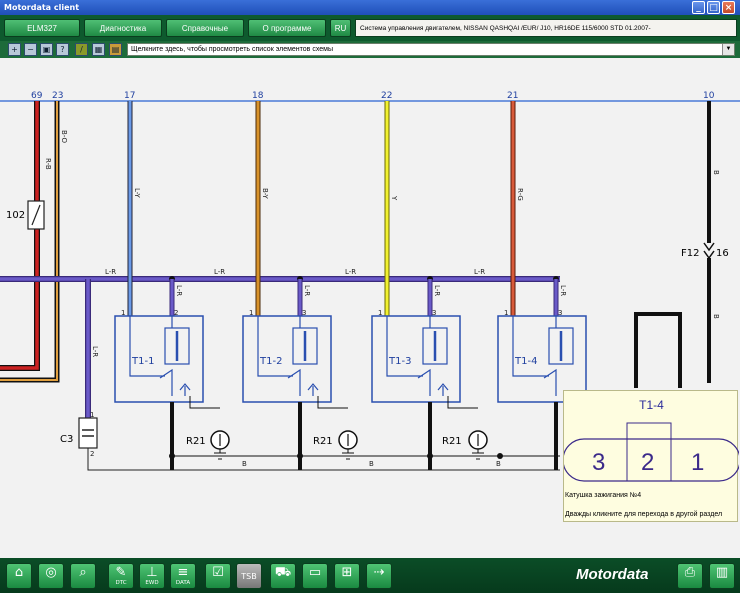 This screenshot has width=740, height=593. I want to click on reference-data-button: Справочные данные, so click(205, 34).